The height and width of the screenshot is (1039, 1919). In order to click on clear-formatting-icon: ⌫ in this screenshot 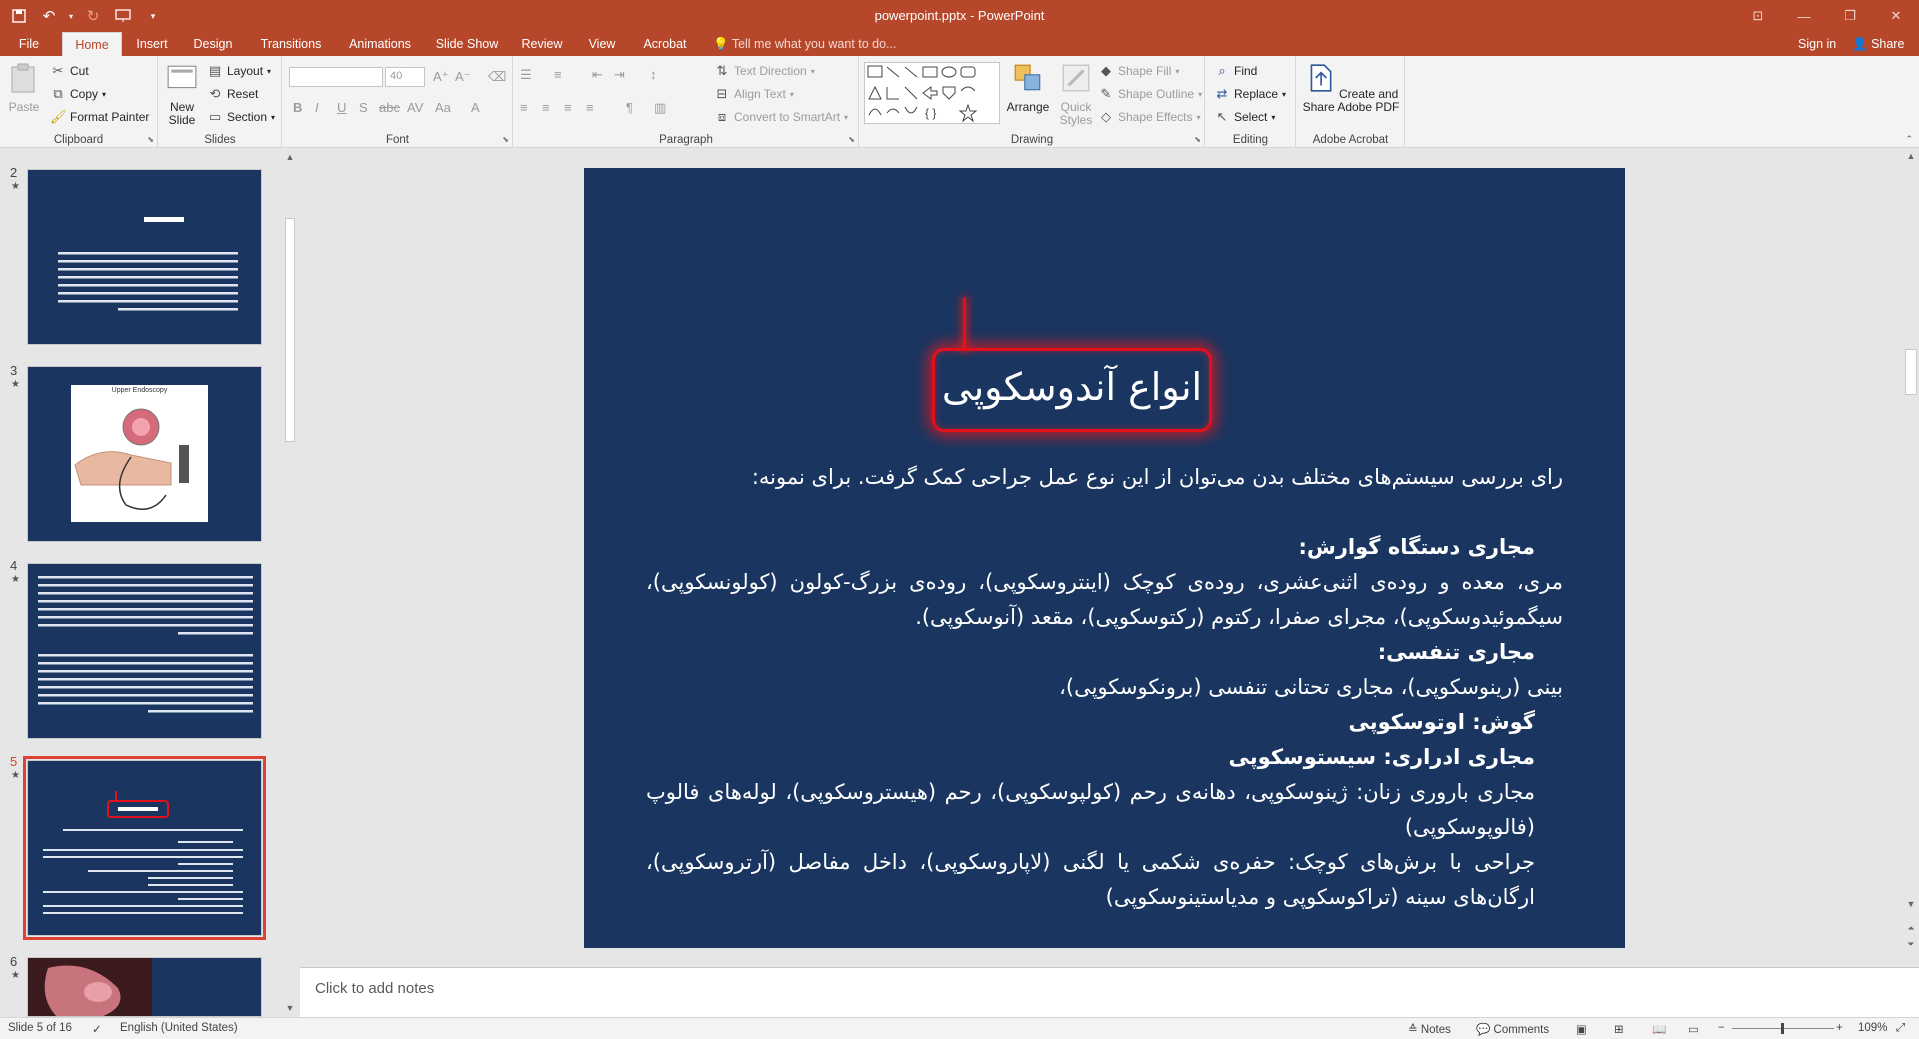, I will do `click(497, 77)`.